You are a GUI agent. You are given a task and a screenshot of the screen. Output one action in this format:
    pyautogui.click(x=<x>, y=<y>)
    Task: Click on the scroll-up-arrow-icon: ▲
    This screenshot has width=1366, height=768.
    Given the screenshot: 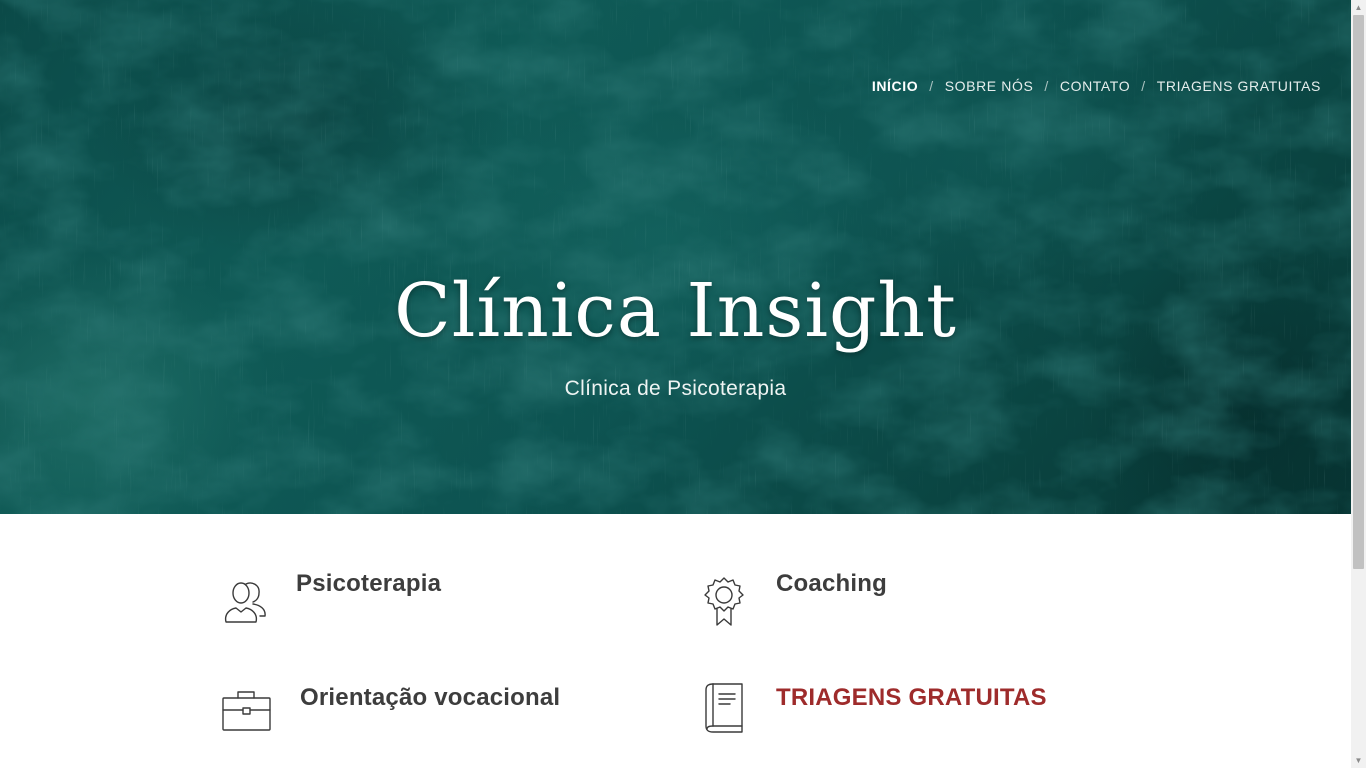 What is the action you would take?
    pyautogui.click(x=1358, y=7)
    